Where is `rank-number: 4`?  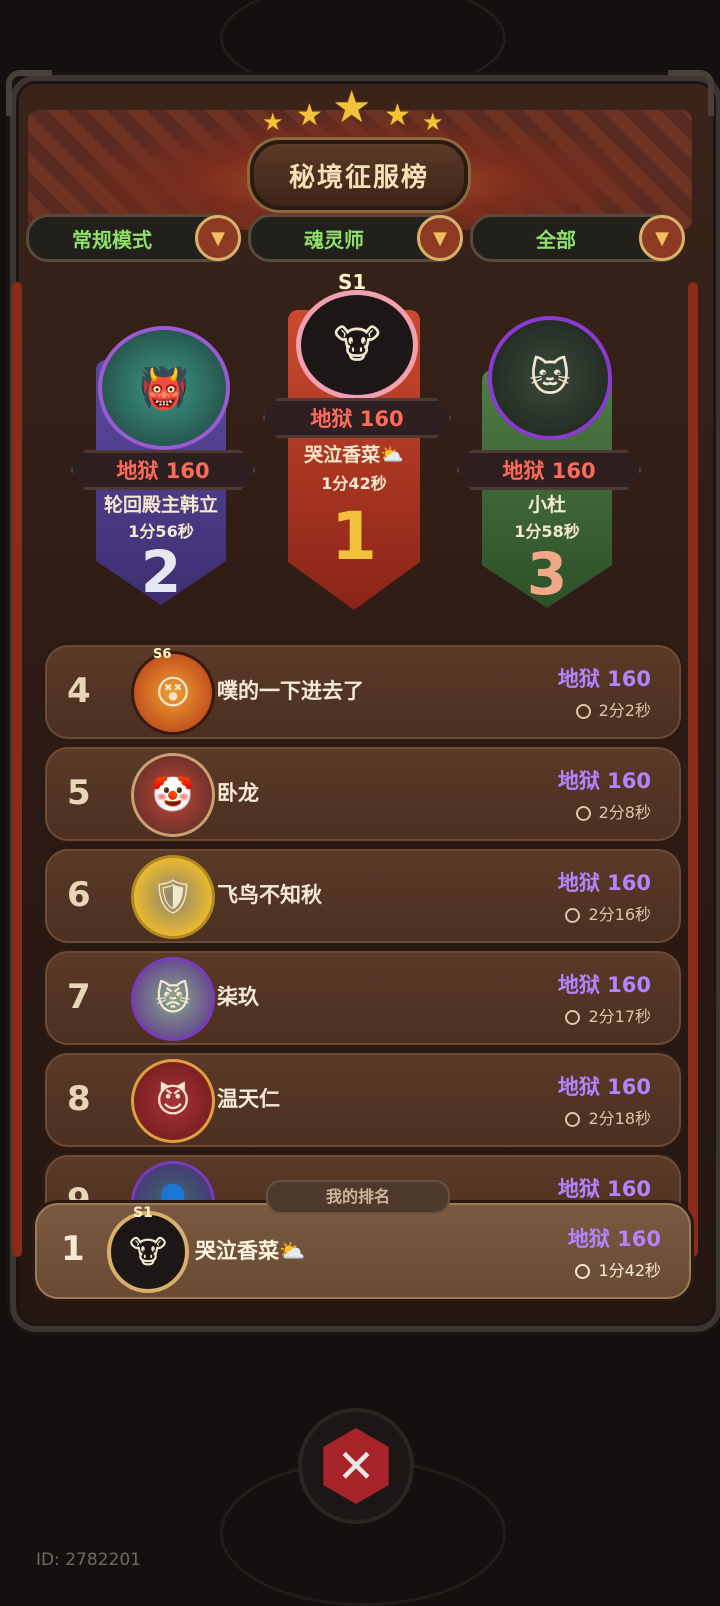 rank-number: 4 is located at coordinates (79, 691).